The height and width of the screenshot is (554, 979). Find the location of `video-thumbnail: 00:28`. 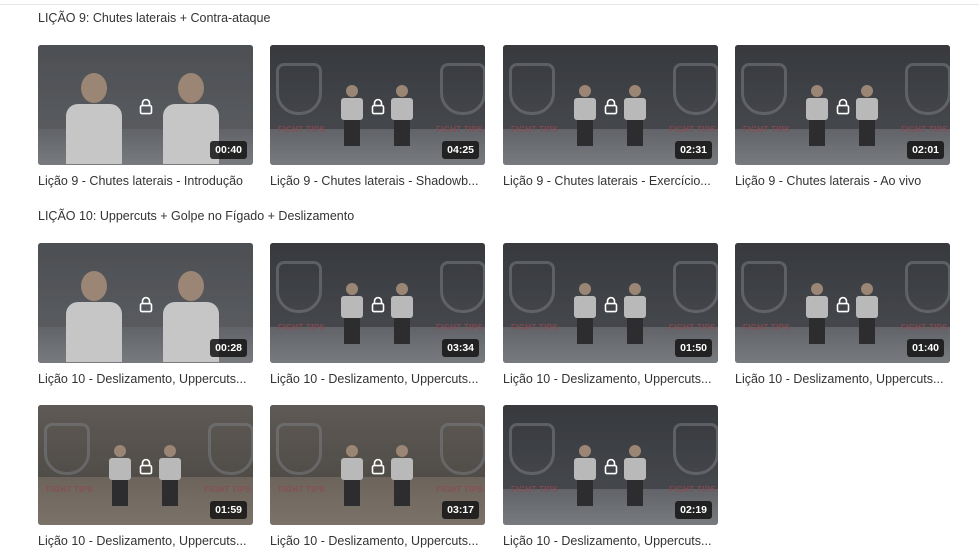

video-thumbnail: 00:28 is located at coordinates (145, 303).